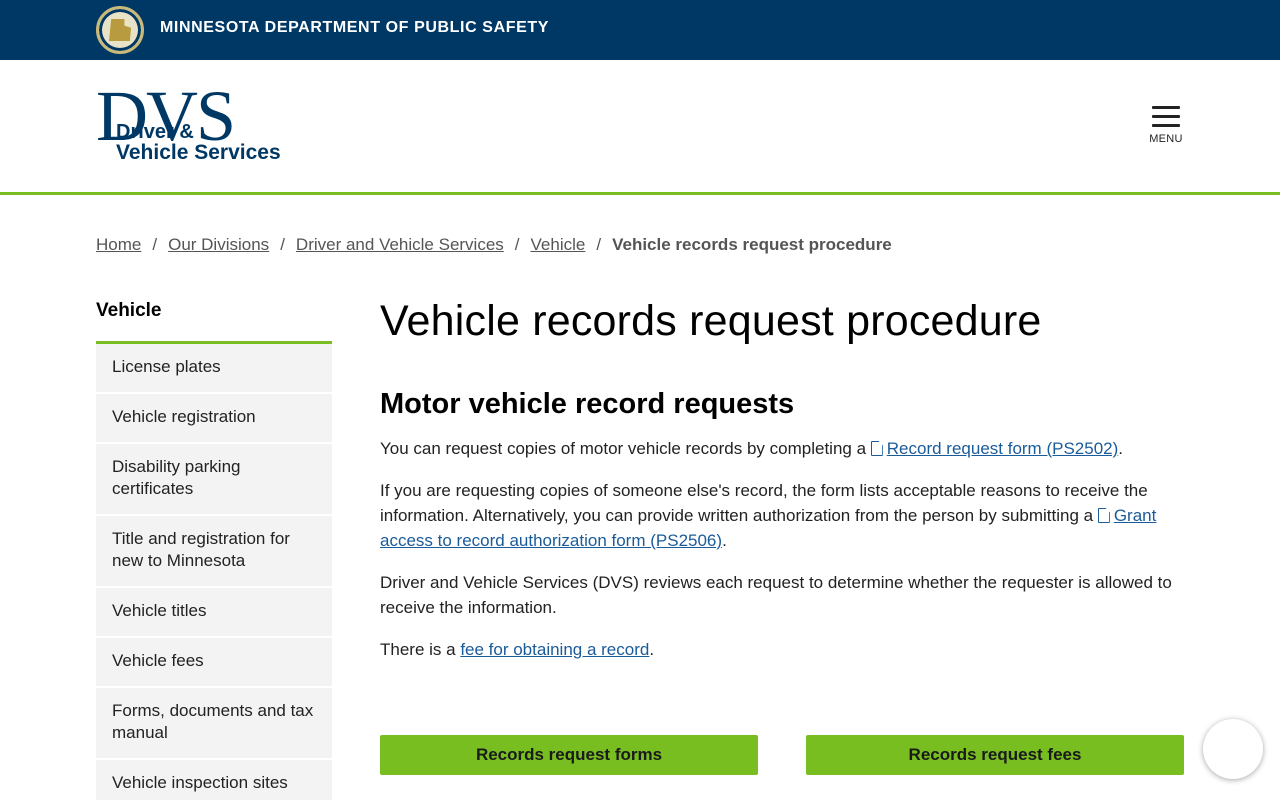 The image size is (1280, 800). What do you see at coordinates (1003, 448) in the screenshot?
I see `record-request-form-link: Record request form (PS2502)` at bounding box center [1003, 448].